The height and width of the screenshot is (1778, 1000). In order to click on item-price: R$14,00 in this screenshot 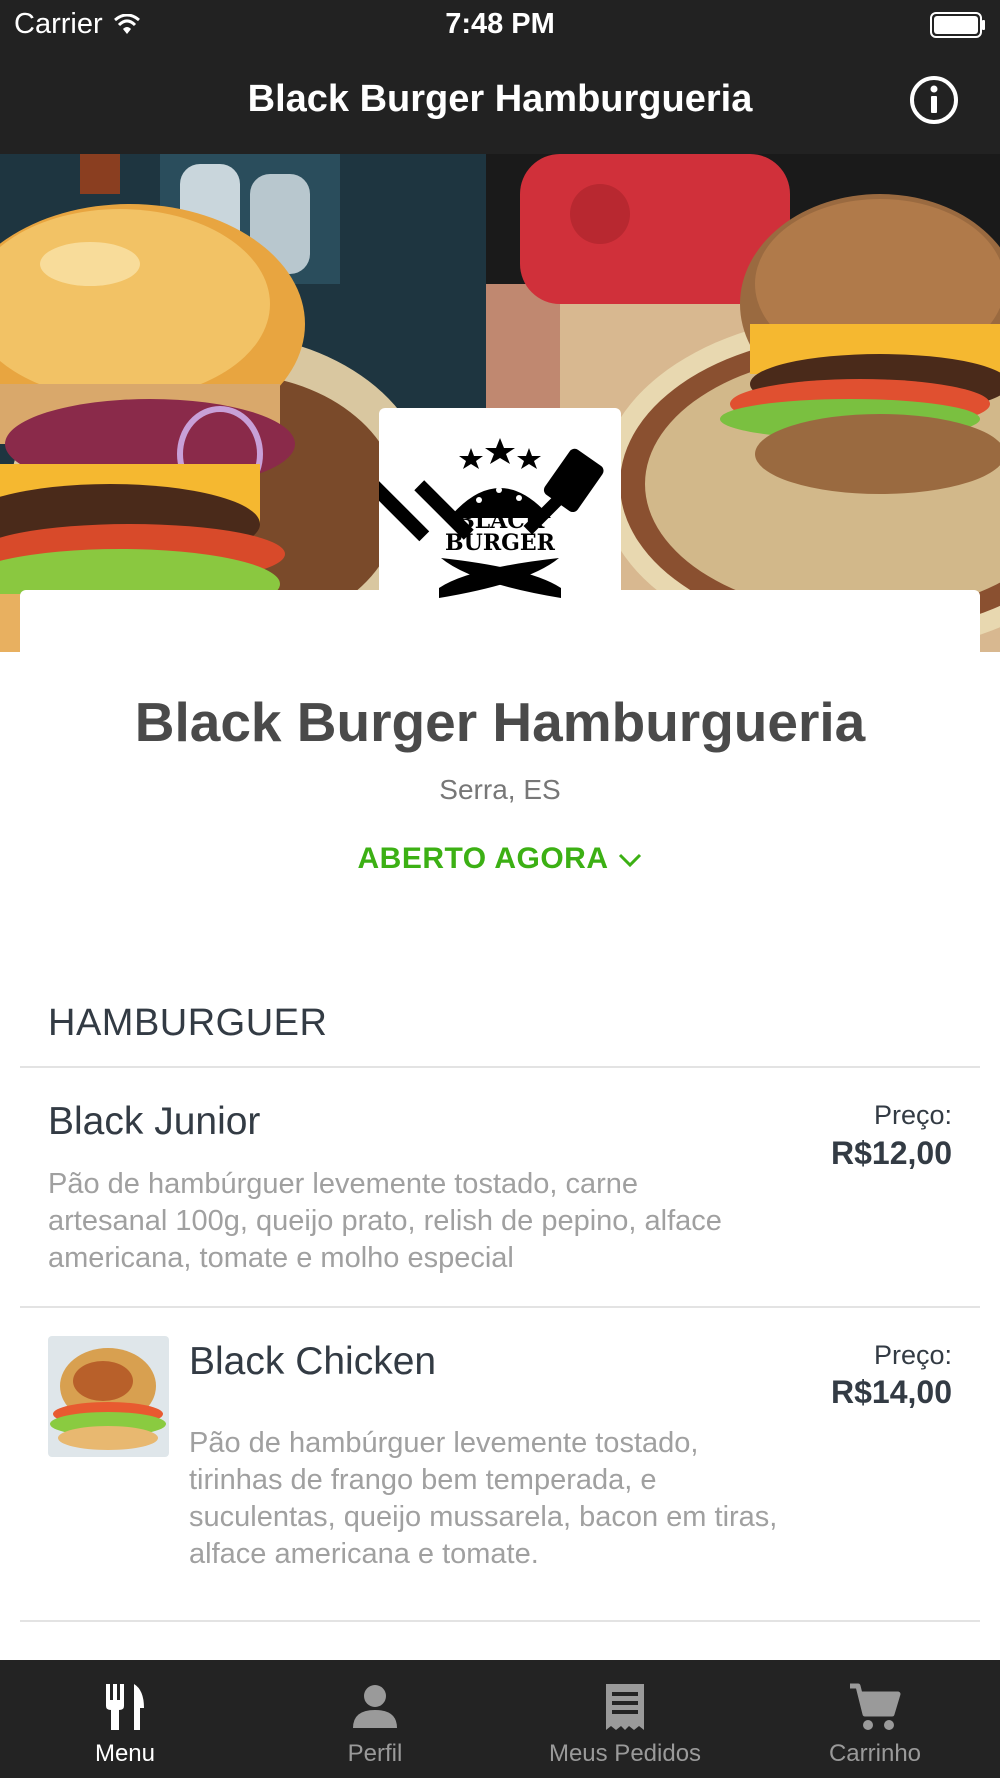, I will do `click(891, 1392)`.